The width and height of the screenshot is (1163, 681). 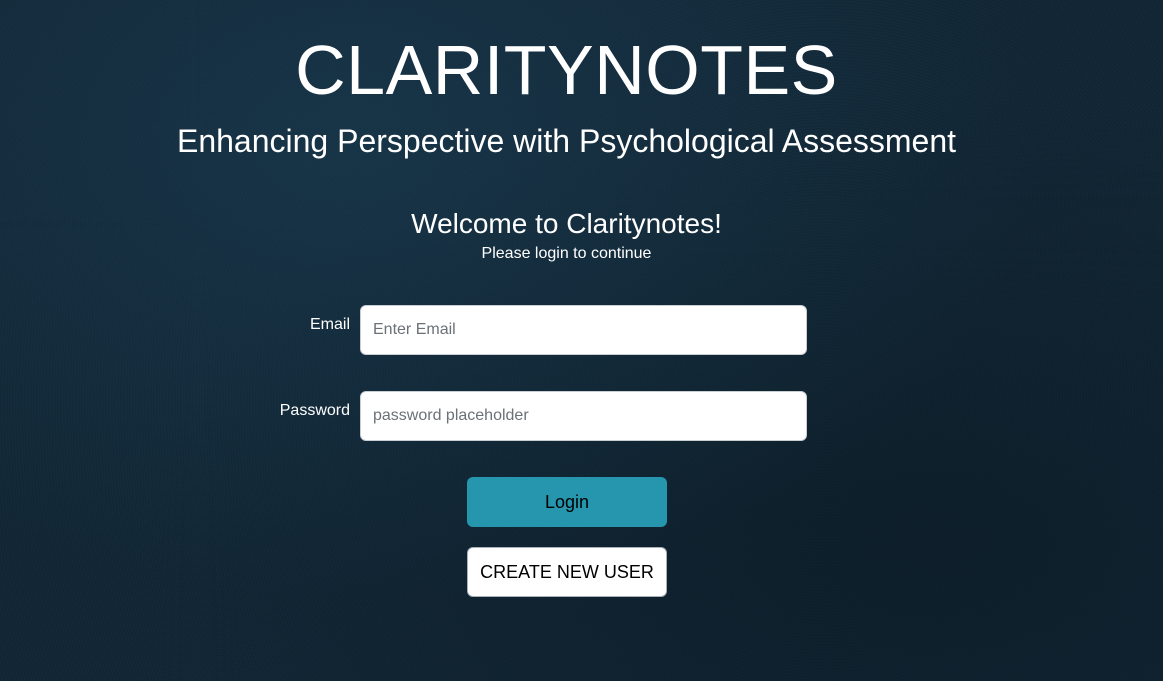 What do you see at coordinates (566, 253) in the screenshot?
I see `login-instruction: Please login to continue` at bounding box center [566, 253].